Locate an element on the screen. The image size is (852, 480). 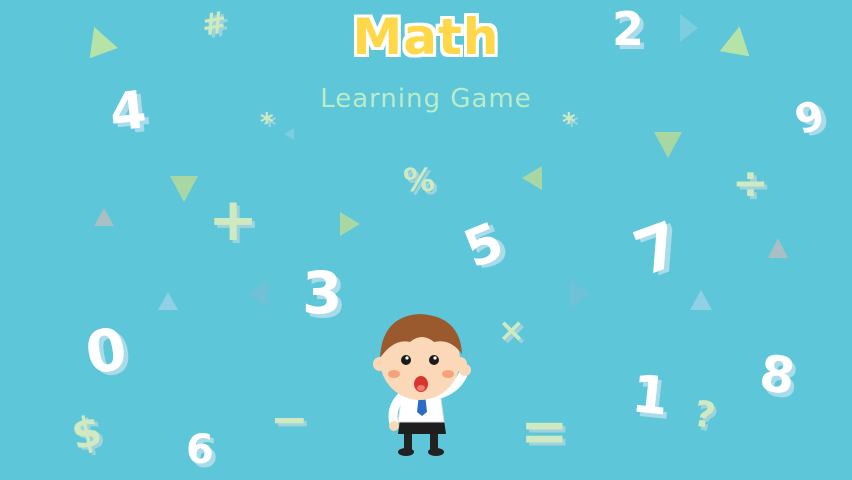
plus-symbol: + is located at coordinates (233, 220).